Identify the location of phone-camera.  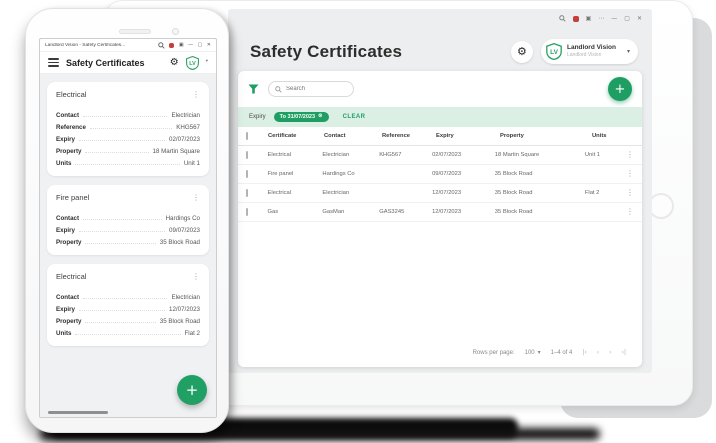
(175, 31).